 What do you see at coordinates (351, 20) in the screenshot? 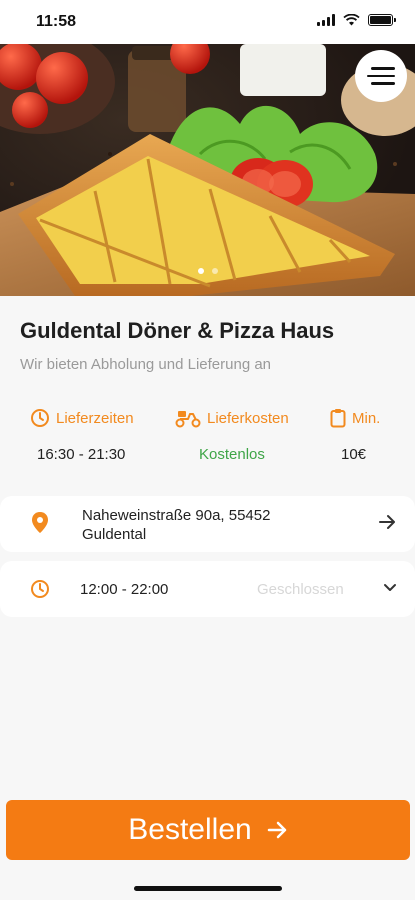
I see `wifi-icon` at bounding box center [351, 20].